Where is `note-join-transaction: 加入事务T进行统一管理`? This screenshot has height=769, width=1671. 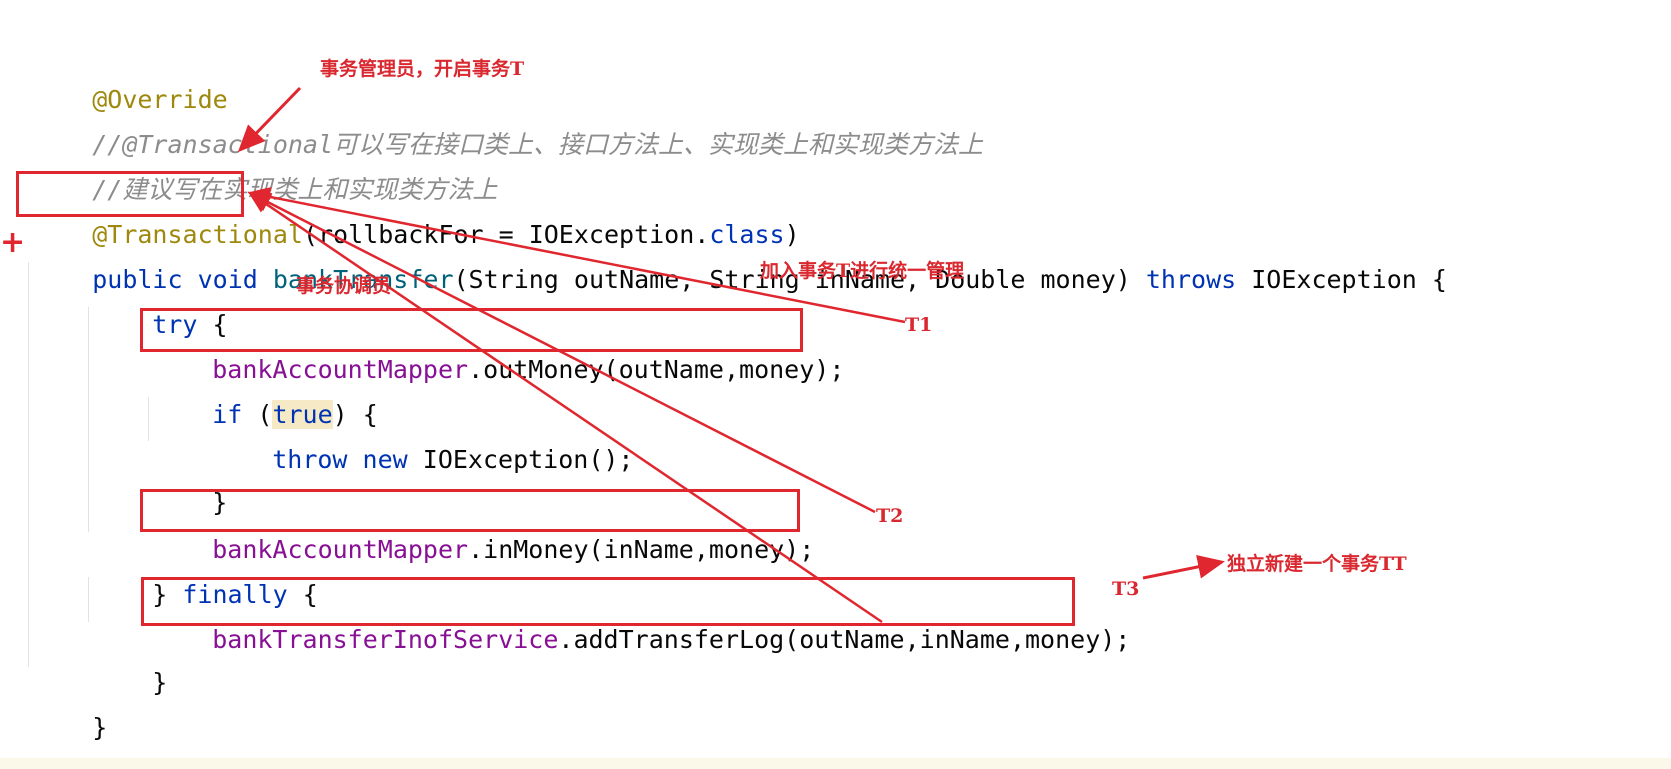 note-join-transaction: 加入事务T进行统一管理 is located at coordinates (862, 271).